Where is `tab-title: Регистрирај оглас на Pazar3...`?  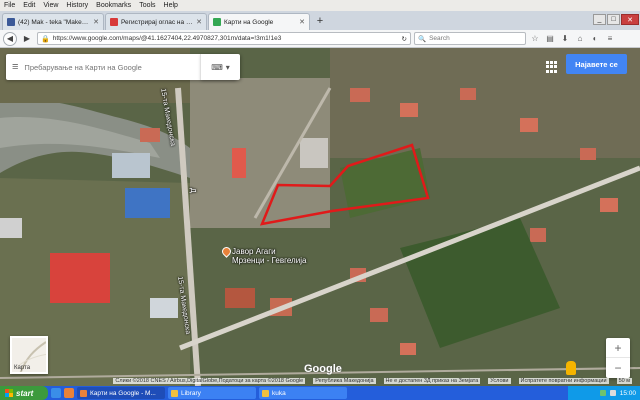 tab-title: Регистрирај оглас на Pazar3... is located at coordinates (157, 22).